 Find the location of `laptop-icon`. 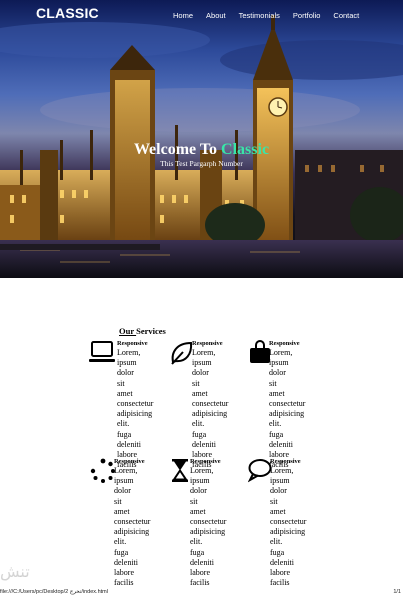

laptop-icon is located at coordinates (102, 351).